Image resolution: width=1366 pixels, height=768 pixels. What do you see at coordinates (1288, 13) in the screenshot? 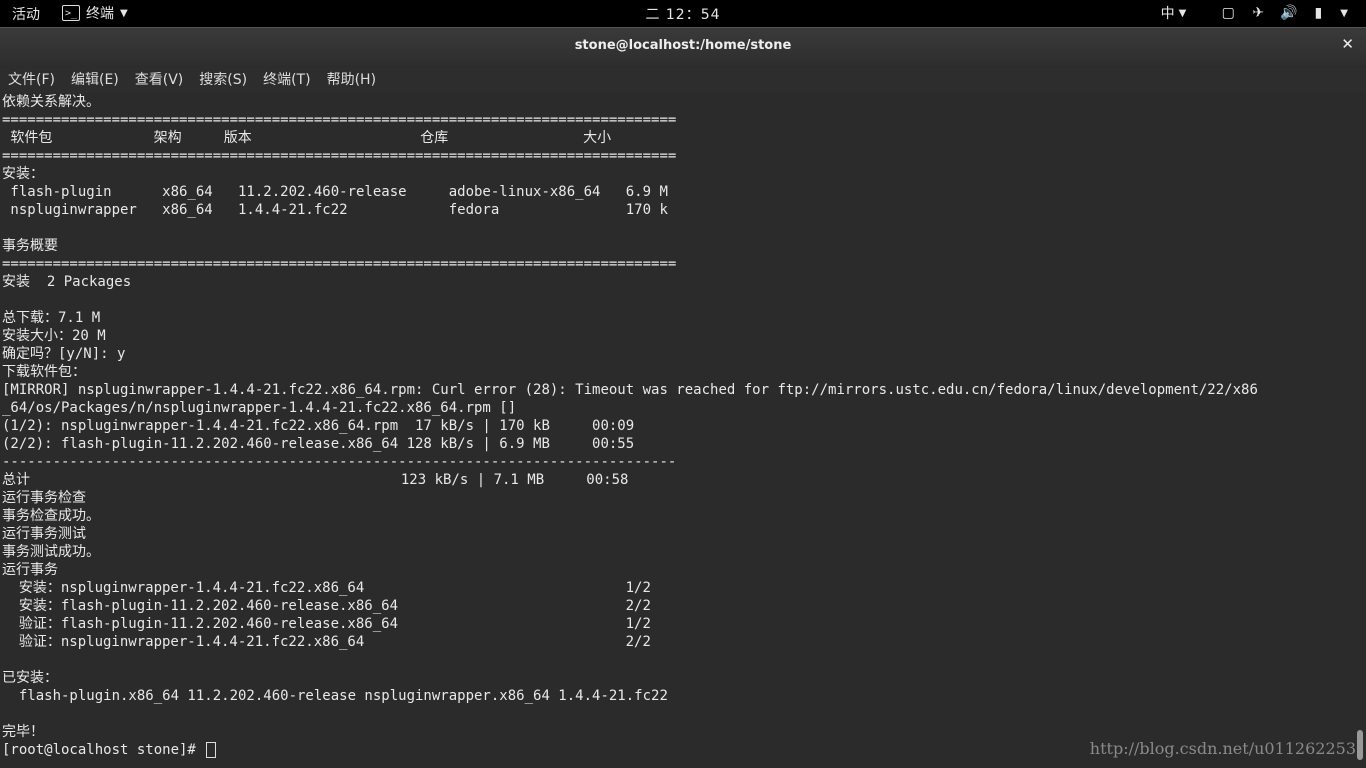
I see `volume-icon: 🔊` at bounding box center [1288, 13].